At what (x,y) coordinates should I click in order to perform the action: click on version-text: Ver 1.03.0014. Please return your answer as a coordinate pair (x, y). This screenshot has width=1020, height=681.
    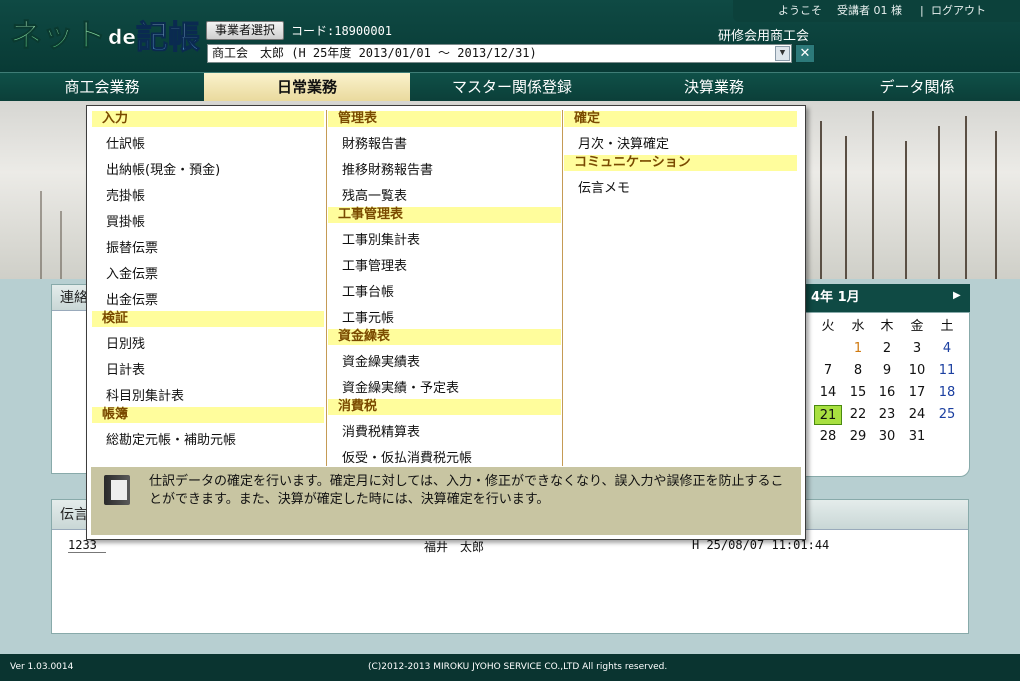
    Looking at the image, I should click on (42, 667).